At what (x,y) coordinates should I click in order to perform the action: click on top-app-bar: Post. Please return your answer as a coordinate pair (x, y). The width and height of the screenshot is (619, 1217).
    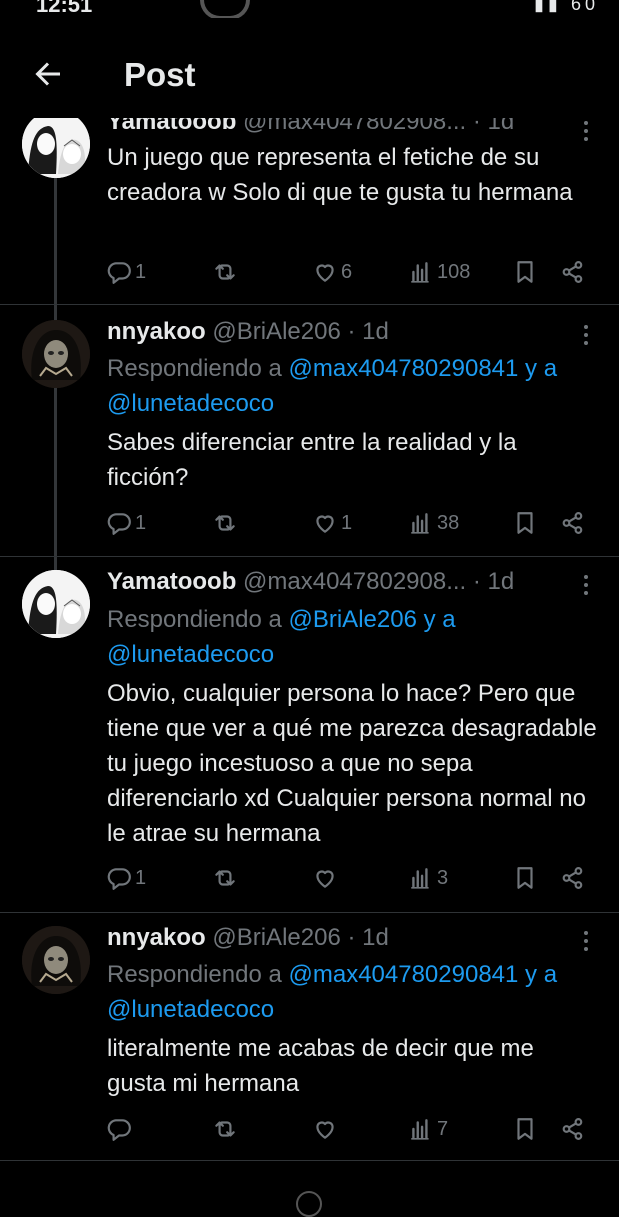
    Looking at the image, I should click on (309, 68).